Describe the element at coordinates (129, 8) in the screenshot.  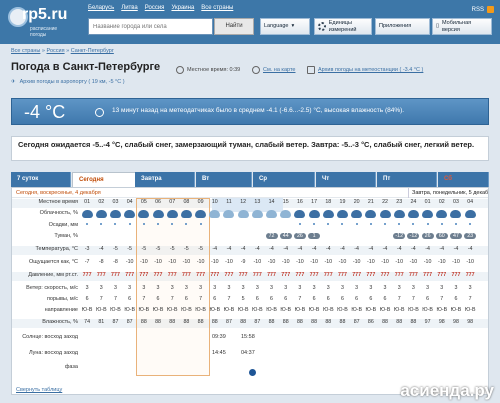
I see `country-link-lithuania: Литва` at that location.